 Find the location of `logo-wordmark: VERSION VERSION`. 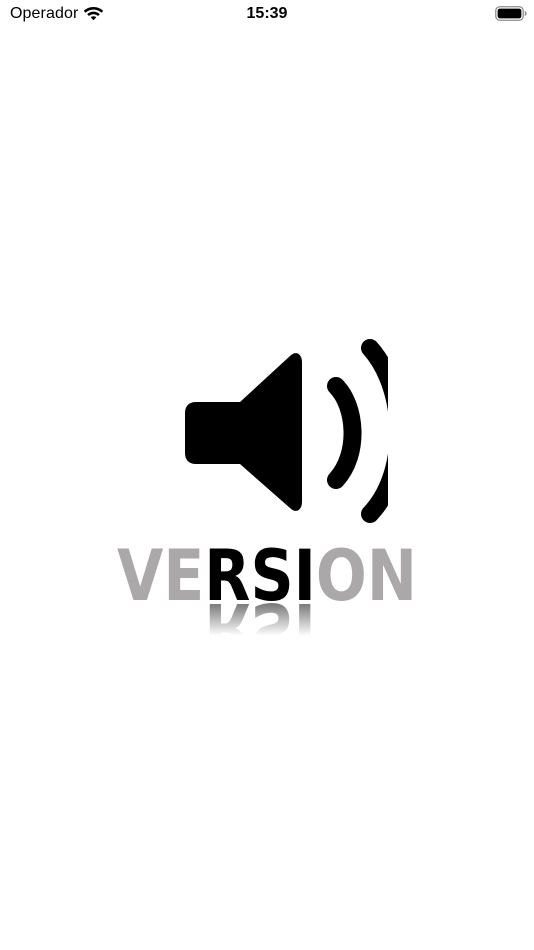

logo-wordmark: VERSION VERSION is located at coordinates (267, 584).